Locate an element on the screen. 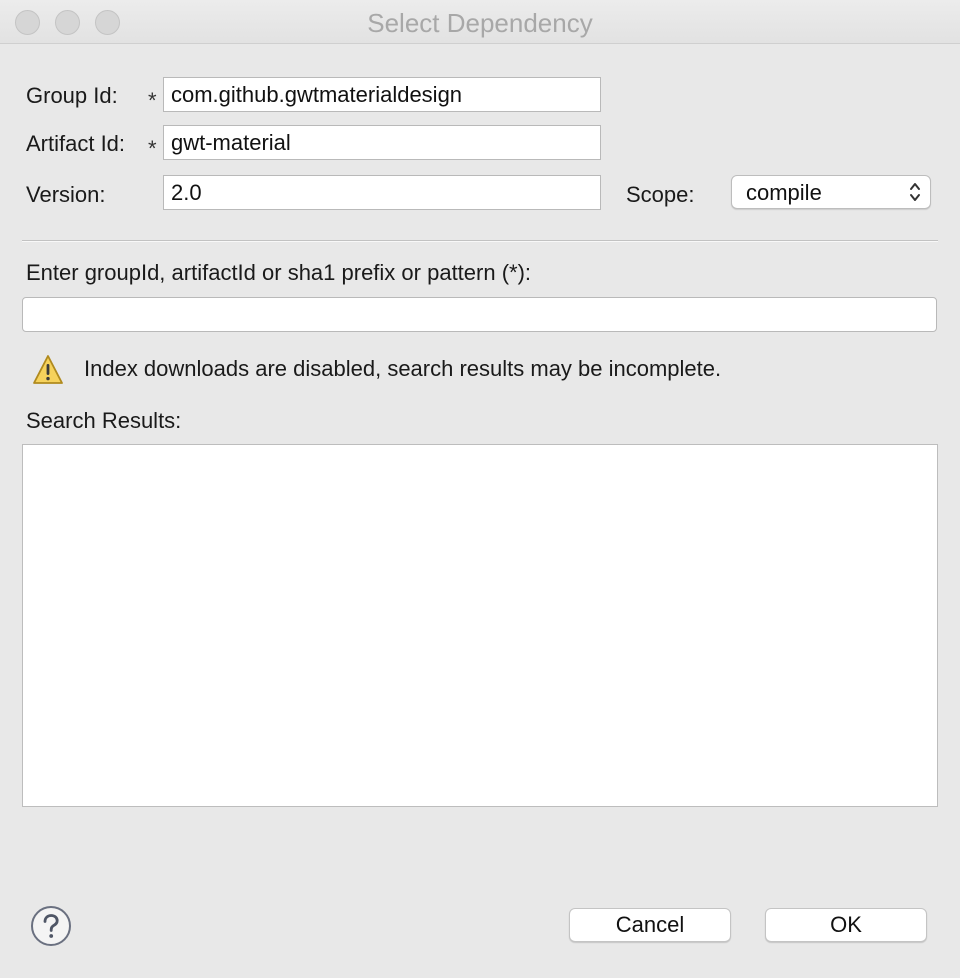 The height and width of the screenshot is (978, 960). chevron-up-down-icon is located at coordinates (915, 192).